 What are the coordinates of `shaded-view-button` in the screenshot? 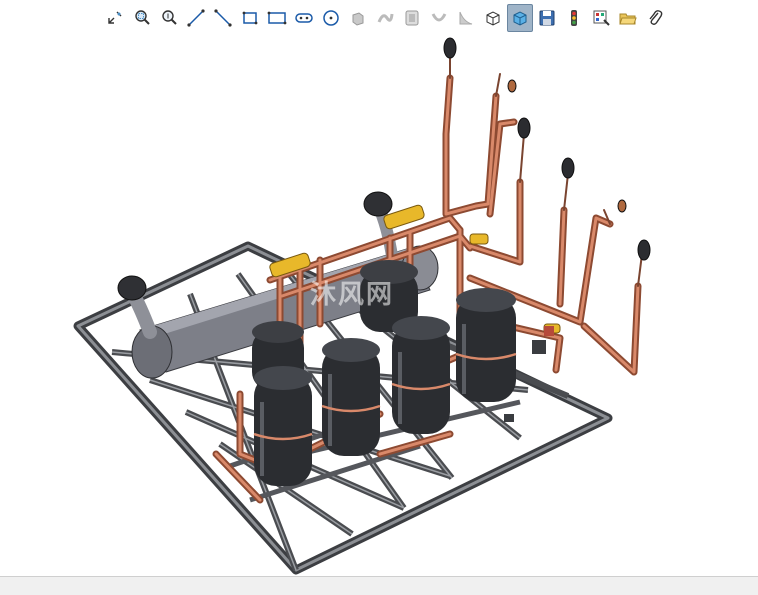 It's located at (520, 18).